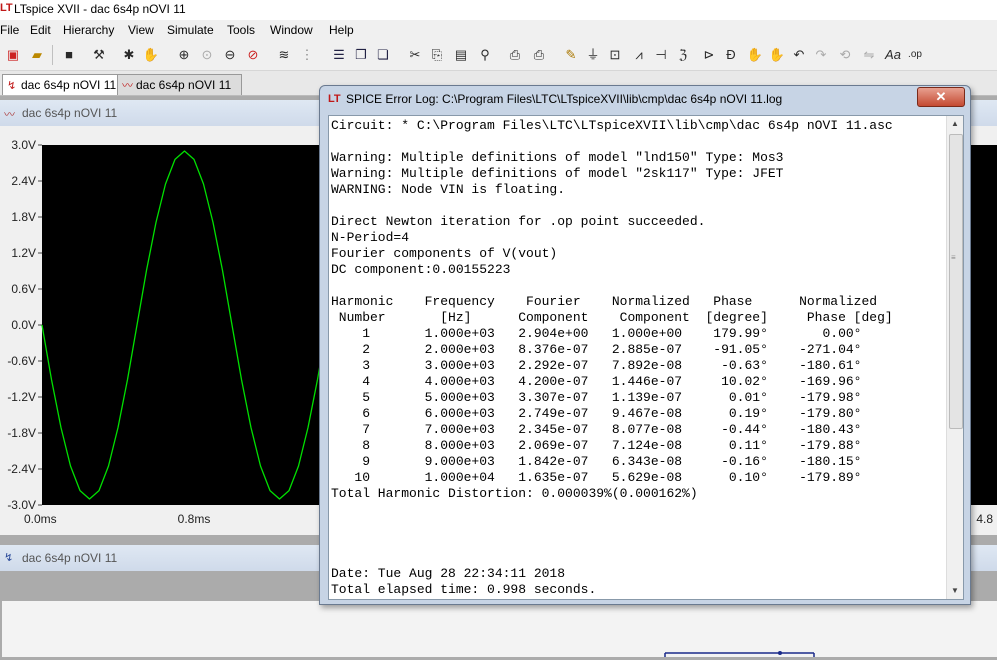 The width and height of the screenshot is (997, 660). Describe the element at coordinates (444, 253) in the screenshot. I see `log-line: Fourier components of V(vout)` at that location.